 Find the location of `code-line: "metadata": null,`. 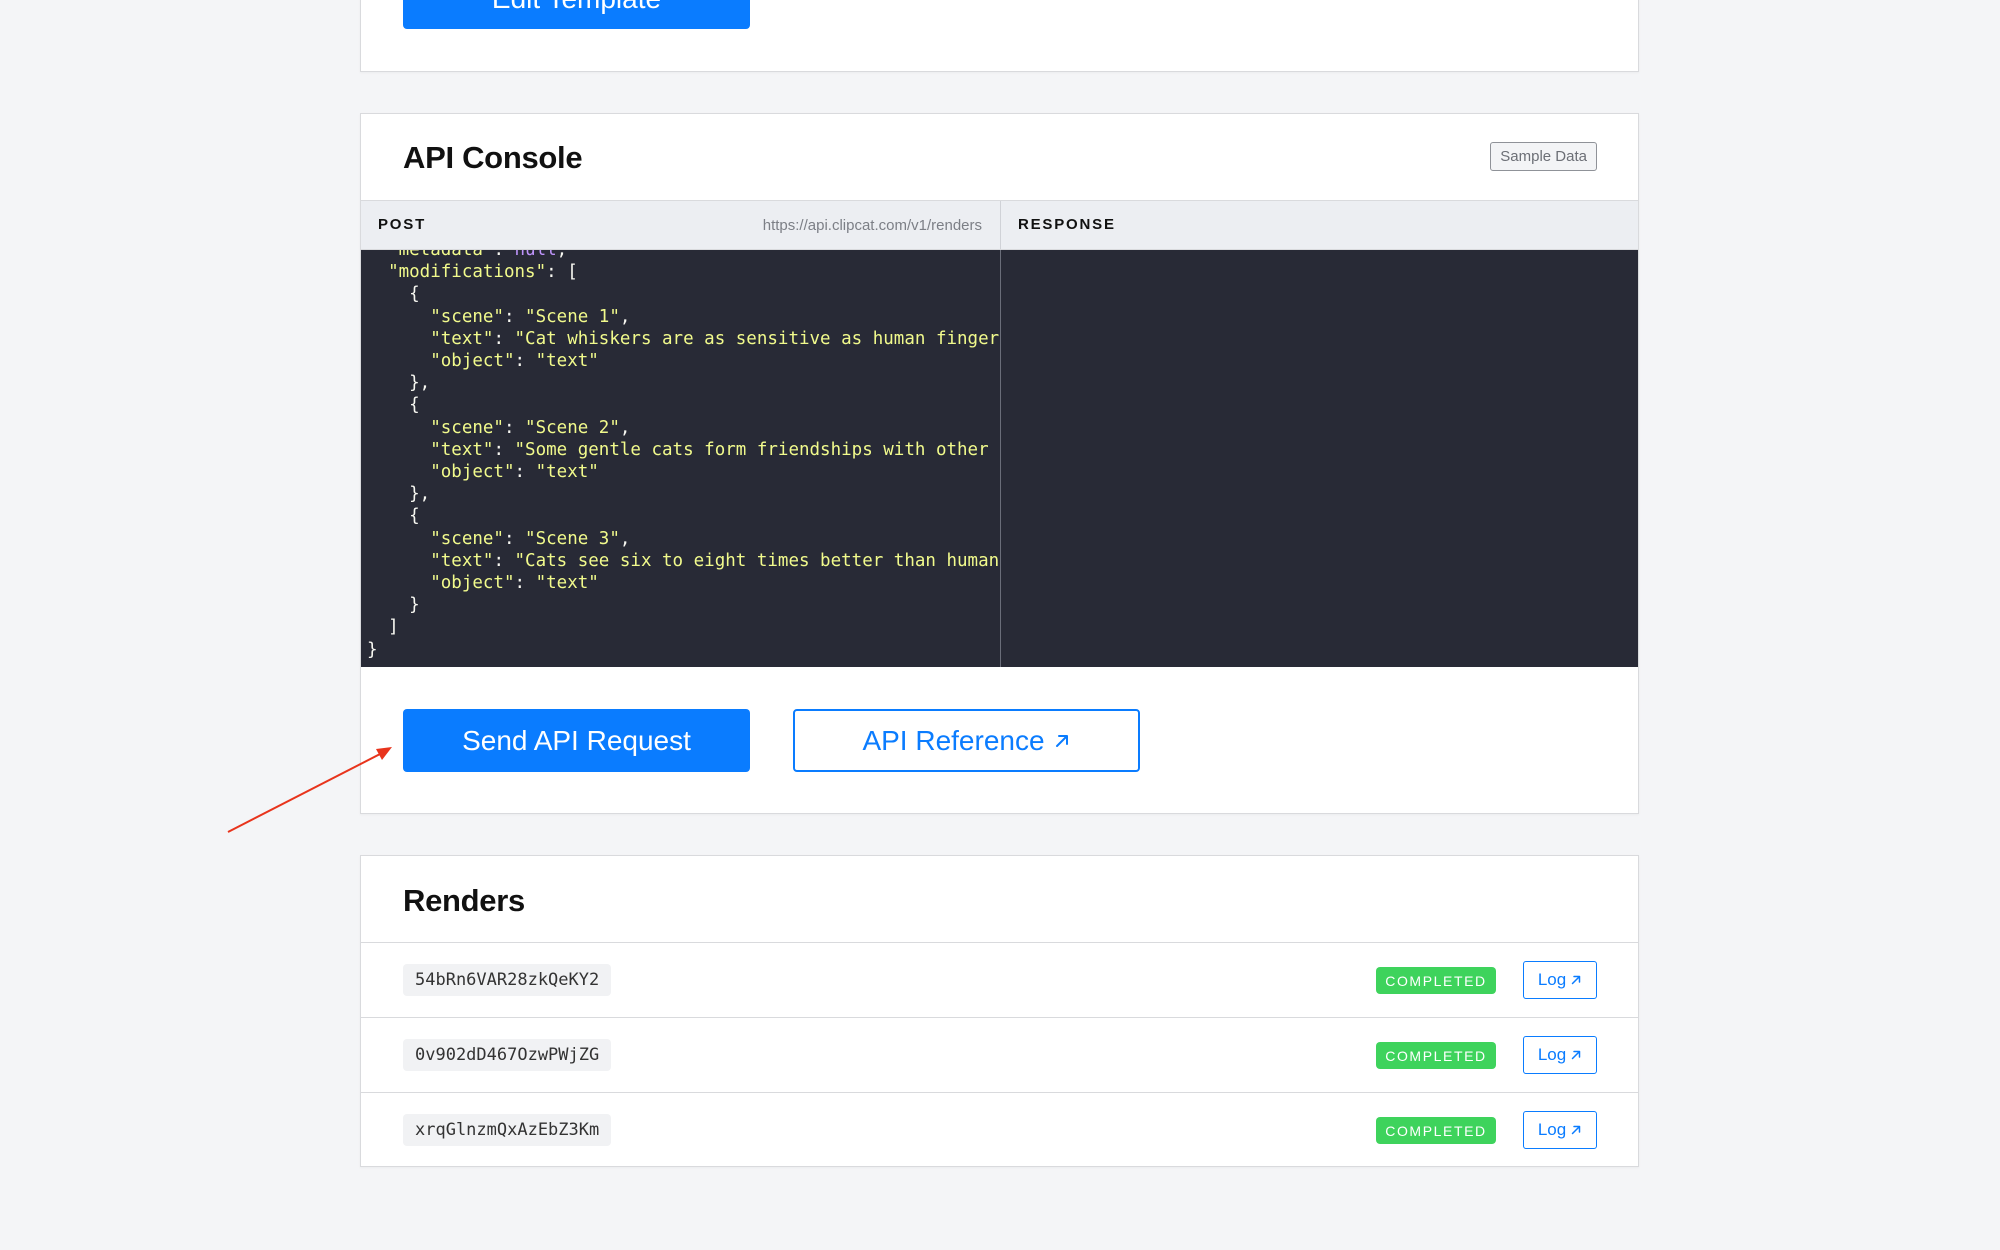

code-line: "metadata": null, is located at coordinates (683, 255).